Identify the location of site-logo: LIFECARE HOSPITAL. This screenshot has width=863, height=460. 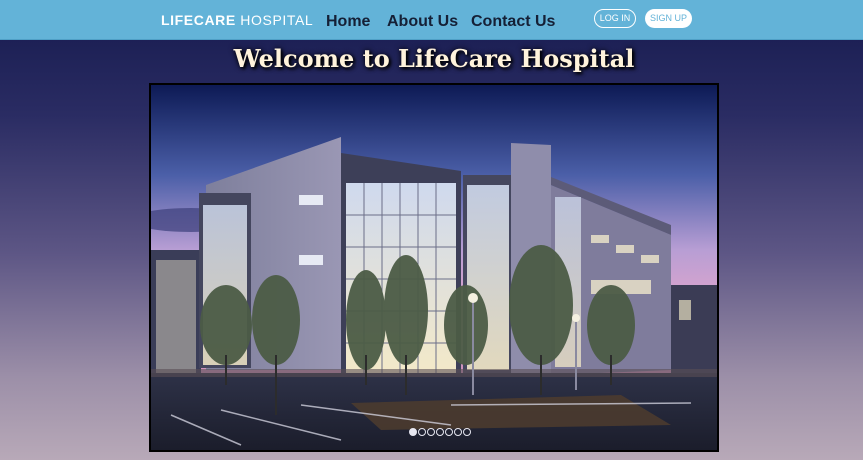
(237, 20).